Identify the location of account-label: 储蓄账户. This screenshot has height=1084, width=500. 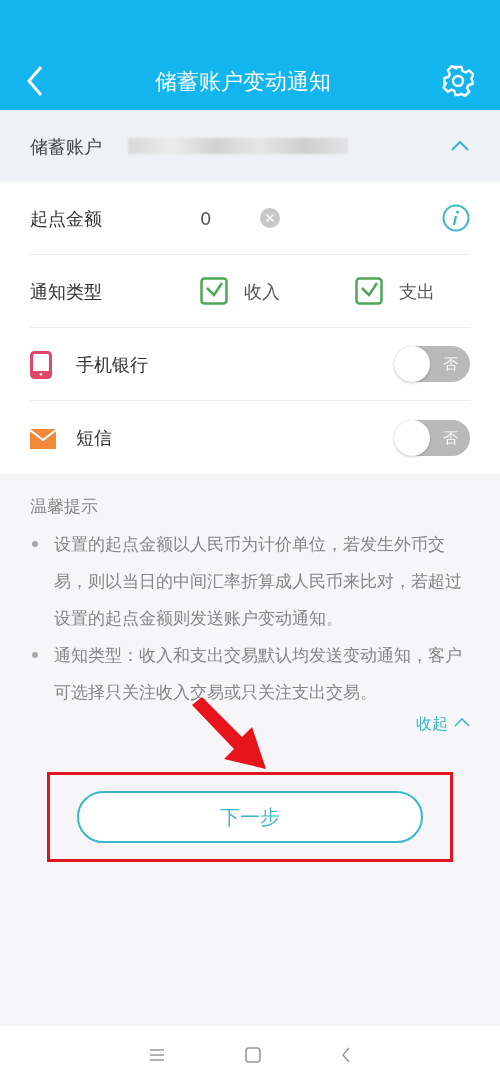
(66, 146).